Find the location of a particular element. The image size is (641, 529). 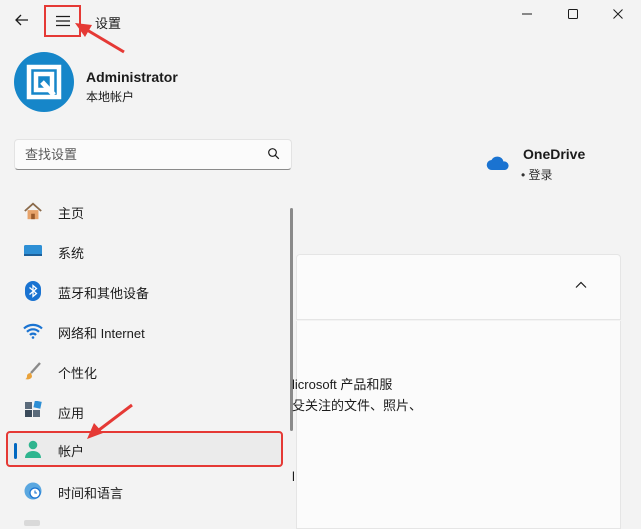

hamburger-menu-icon is located at coordinates (62, 21).